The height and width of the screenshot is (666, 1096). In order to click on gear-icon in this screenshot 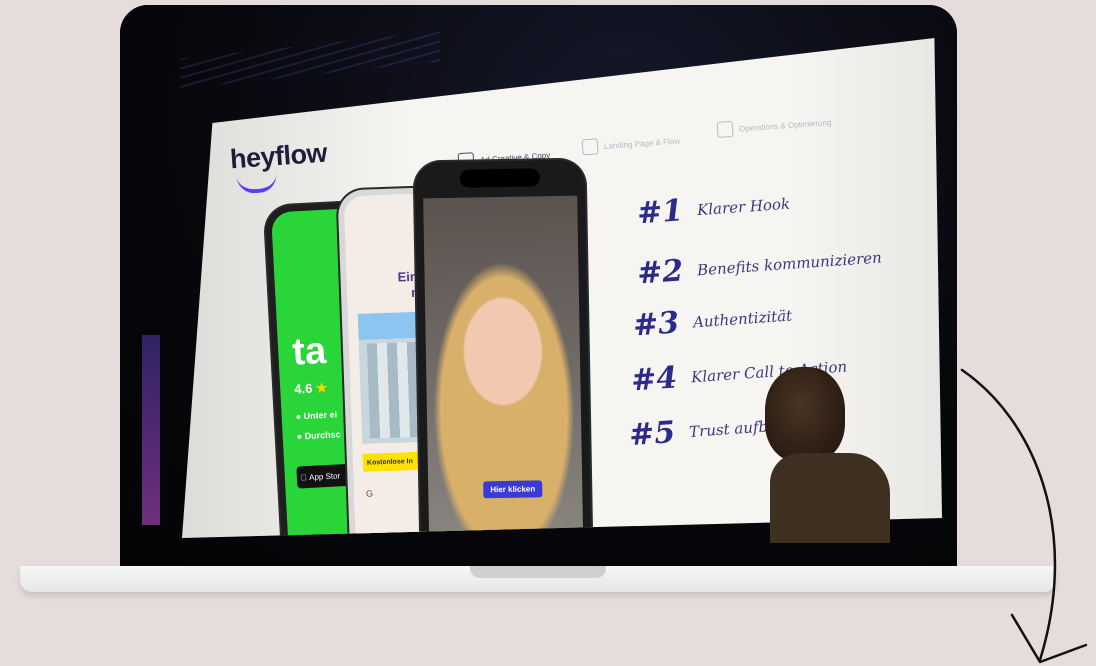, I will do `click(725, 129)`.